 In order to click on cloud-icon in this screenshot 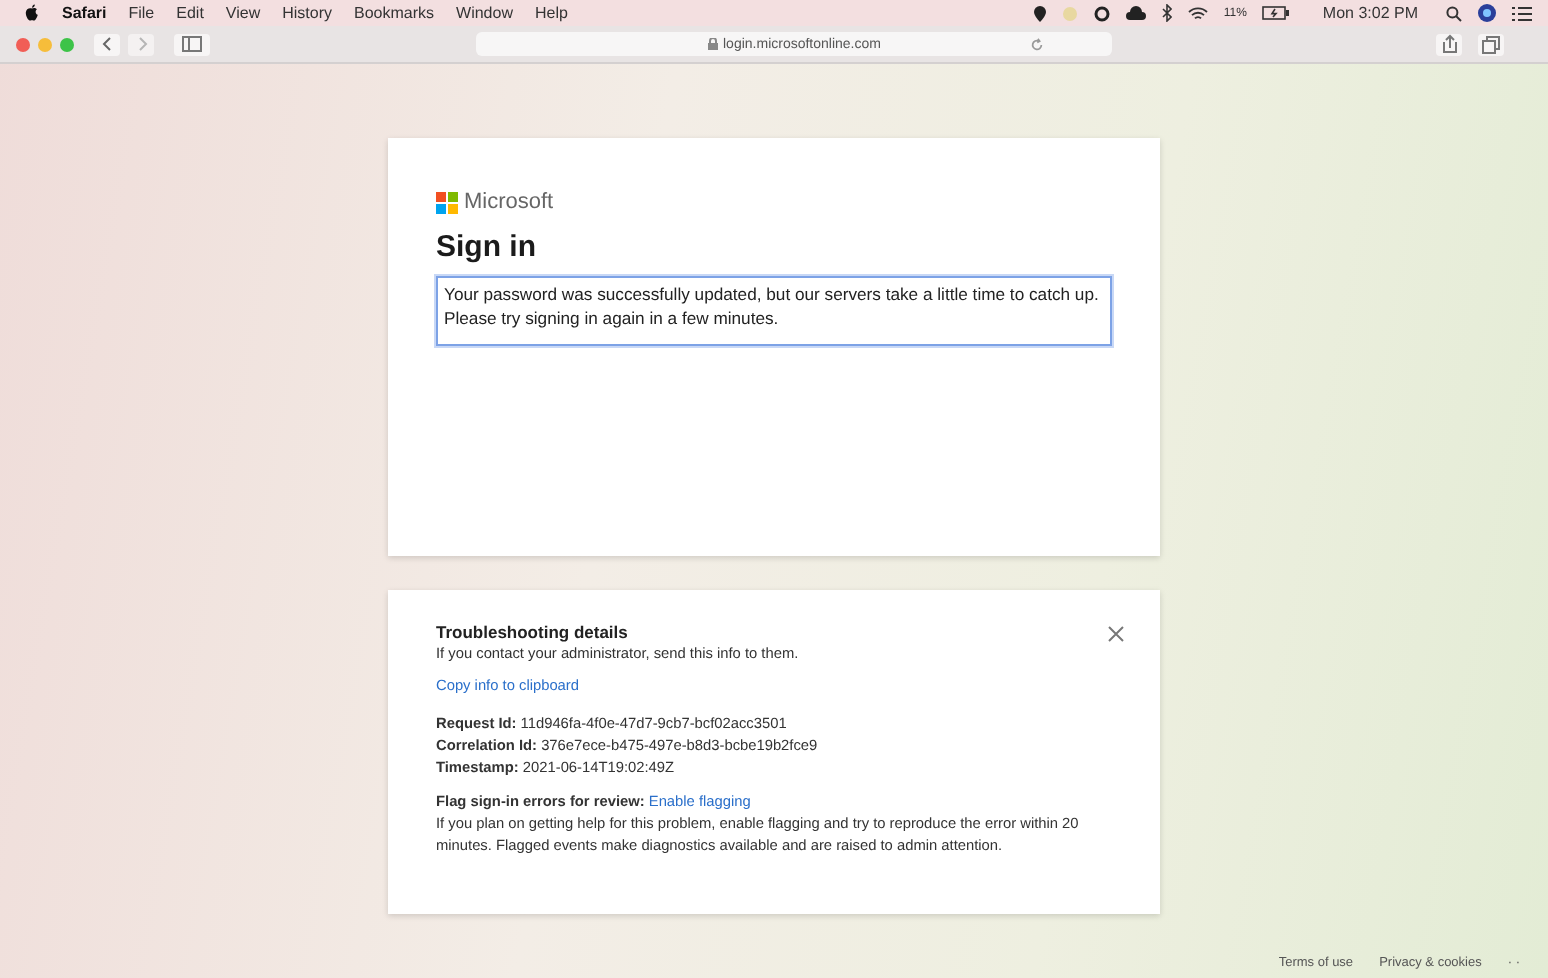, I will do `click(1135, 13)`.